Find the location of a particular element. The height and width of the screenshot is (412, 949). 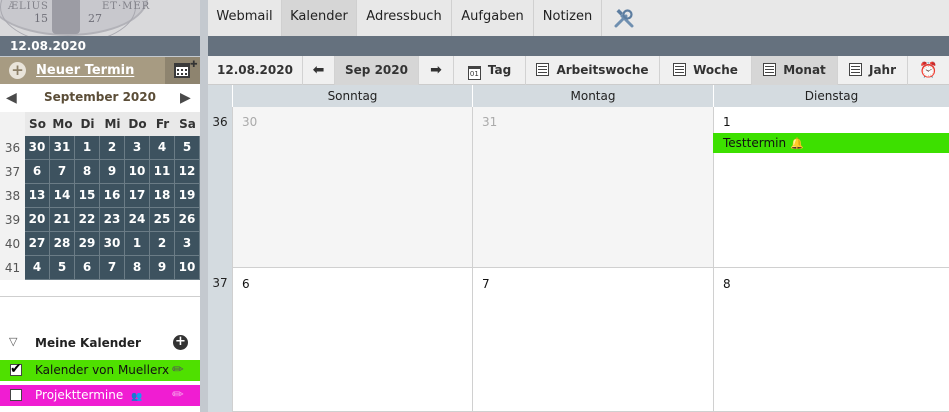

plus-small-icon: ✚ is located at coordinates (194, 65).